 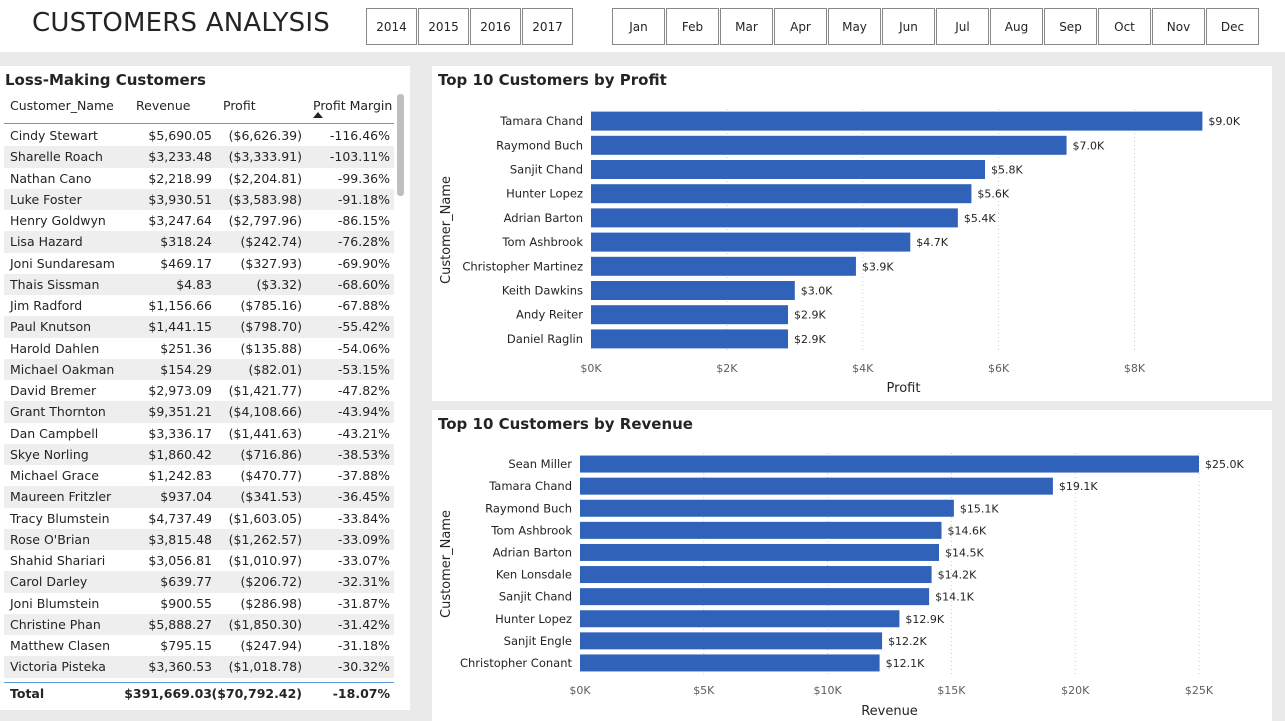 I want to click on cell-customer-name: Jim Radford, so click(x=46, y=305).